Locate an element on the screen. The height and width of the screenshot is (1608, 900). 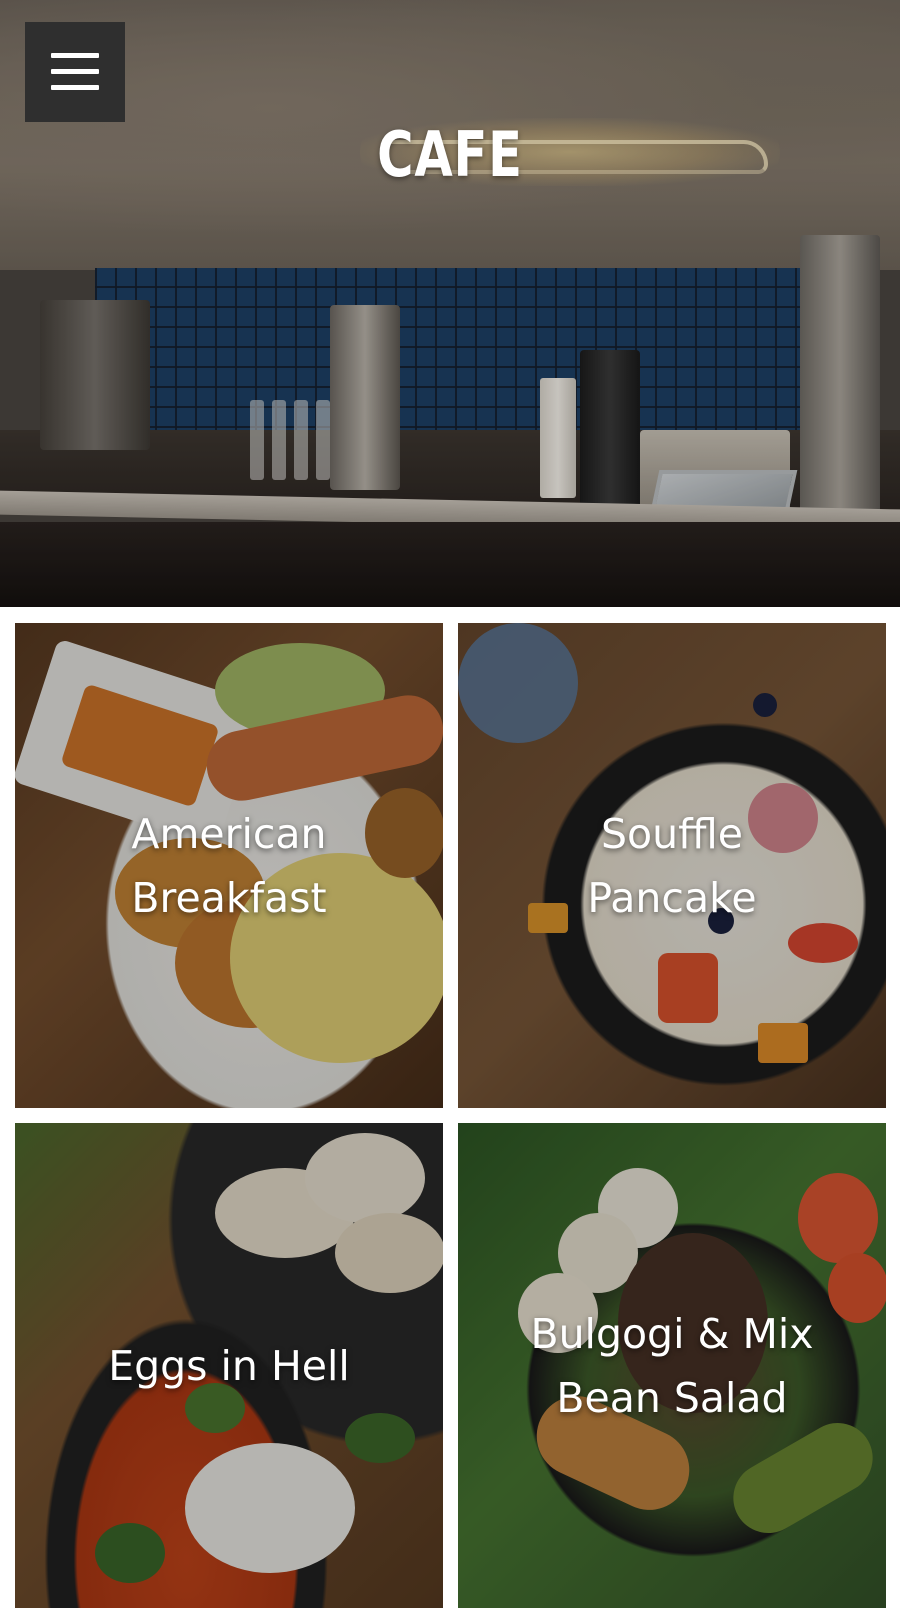
menu-card-american-breakfast: American Breakfast is located at coordinates (229, 865).